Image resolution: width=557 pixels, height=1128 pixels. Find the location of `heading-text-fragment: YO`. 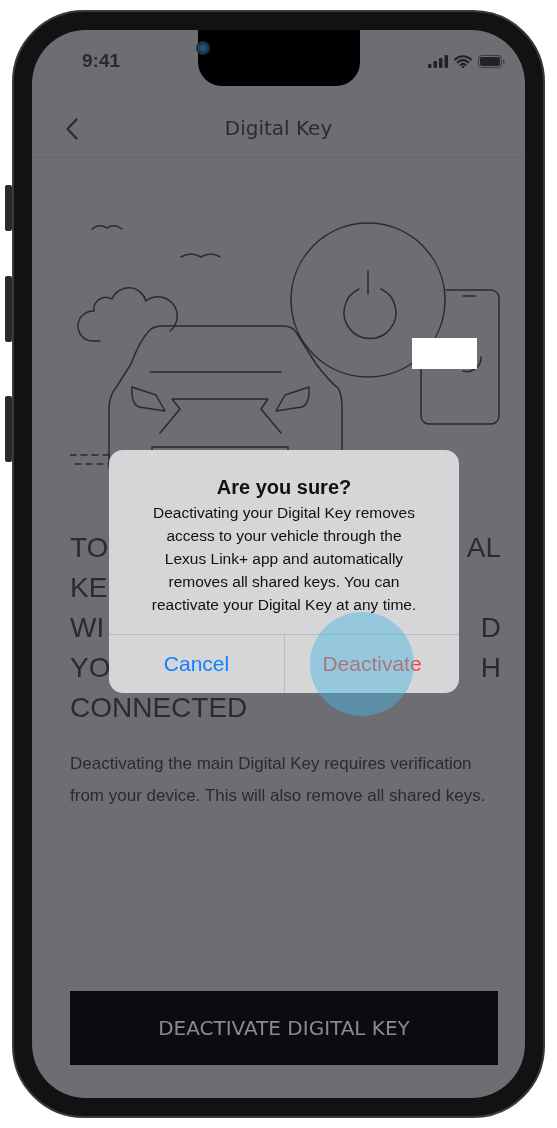

heading-text-fragment: YO is located at coordinates (90, 668).